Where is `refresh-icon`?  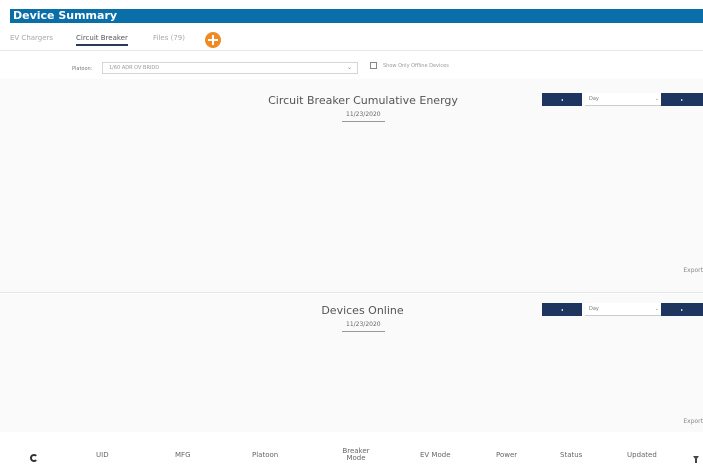 refresh-icon is located at coordinates (34, 458).